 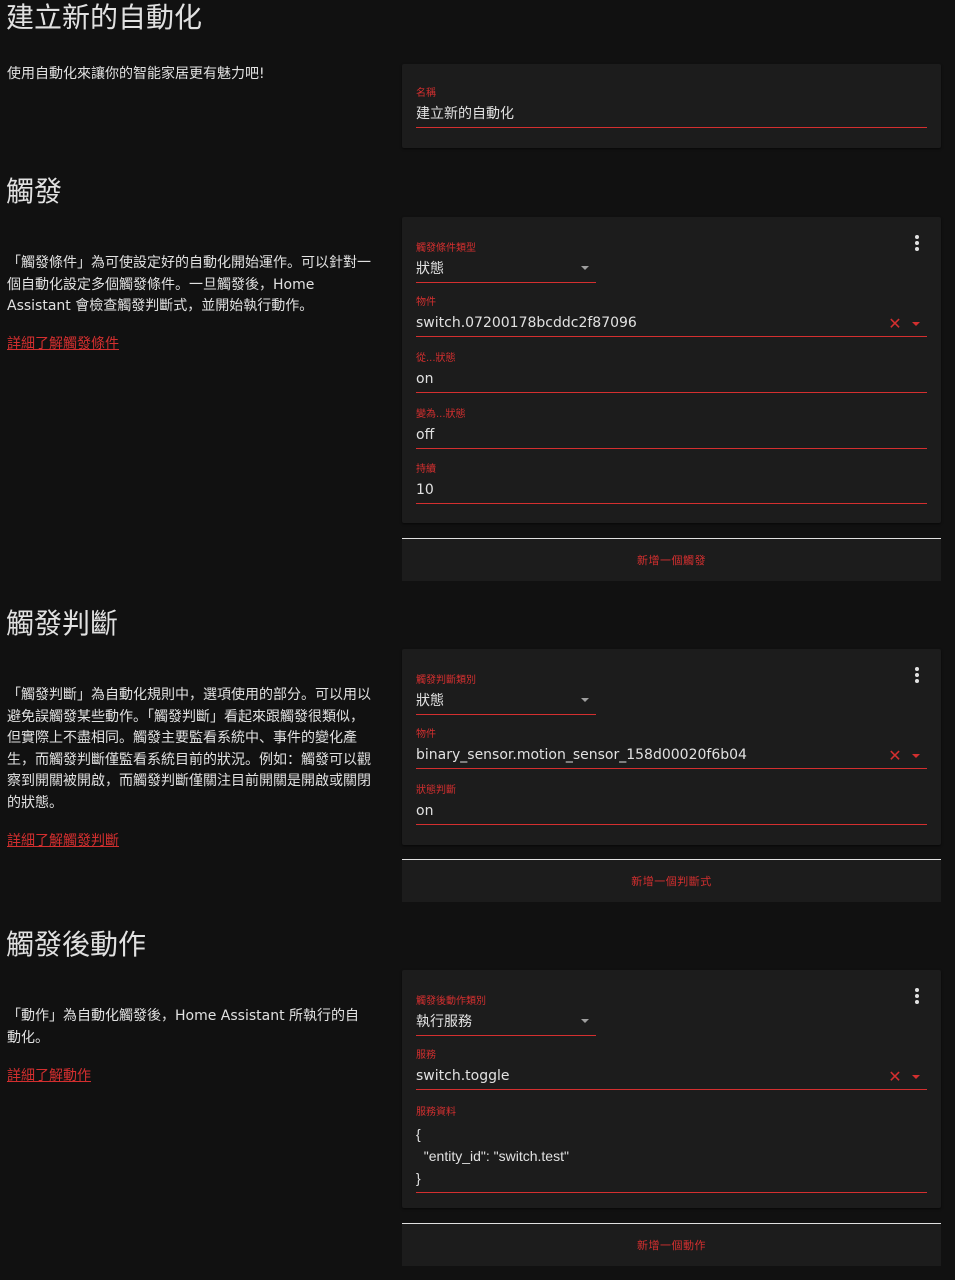 I want to click on condition-state-field: 狀態判斷 on, so click(x=671, y=805).